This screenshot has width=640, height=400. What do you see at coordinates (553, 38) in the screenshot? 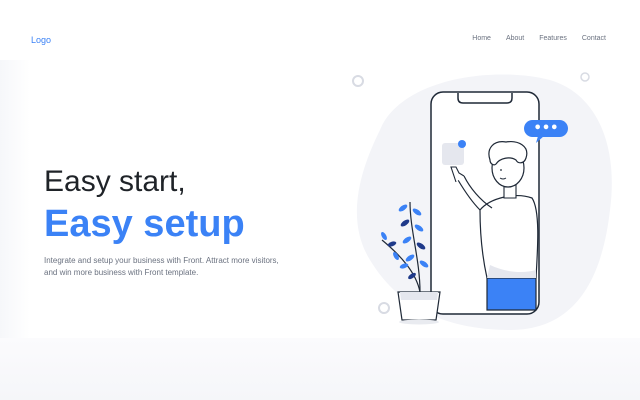
I see `nav-features: Features` at bounding box center [553, 38].